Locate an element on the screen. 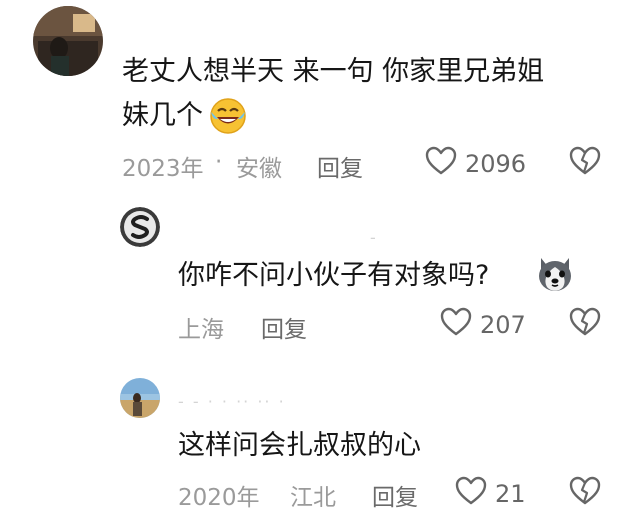 Image resolution: width=640 pixels, height=512 pixels. username: - is located at coordinates (374, 237).